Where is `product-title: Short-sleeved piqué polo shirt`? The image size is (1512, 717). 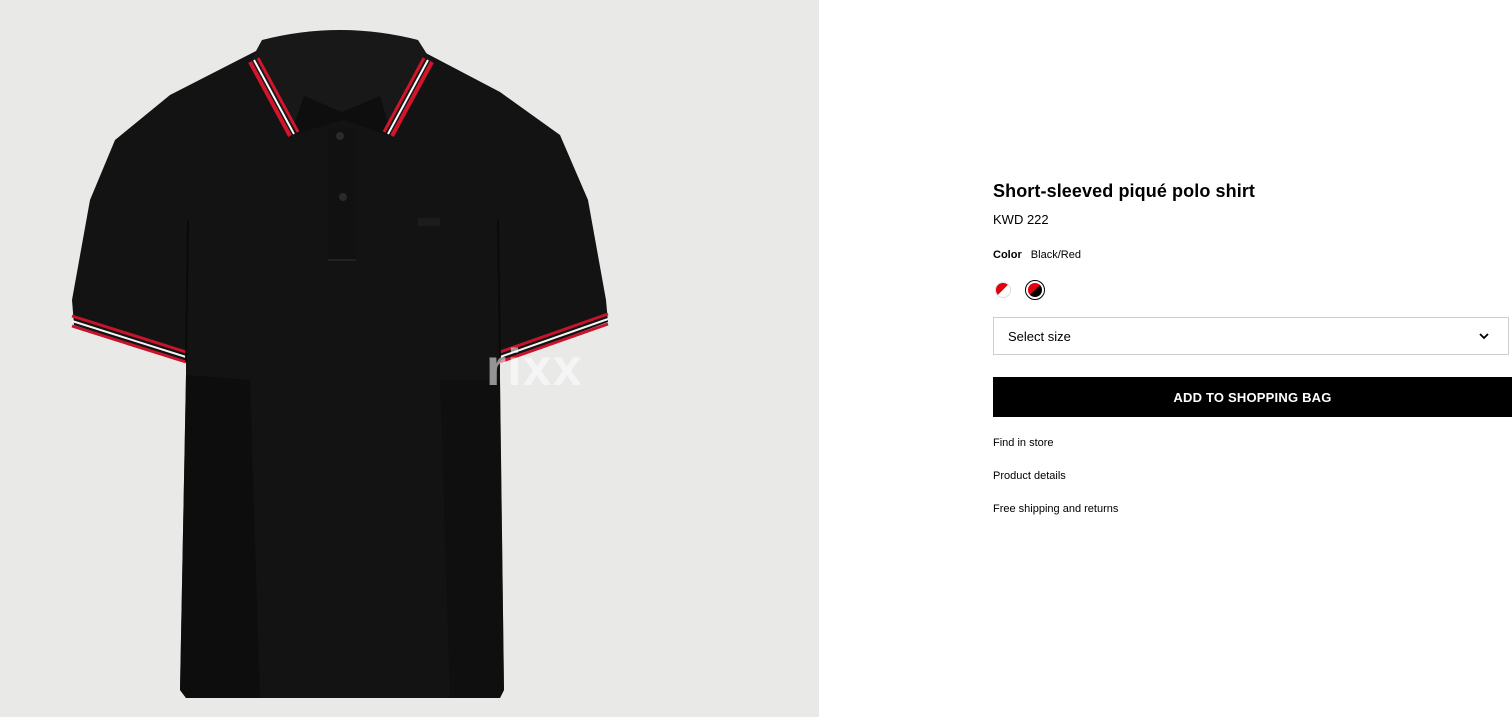 product-title: Short-sleeved piqué polo shirt is located at coordinates (1124, 191).